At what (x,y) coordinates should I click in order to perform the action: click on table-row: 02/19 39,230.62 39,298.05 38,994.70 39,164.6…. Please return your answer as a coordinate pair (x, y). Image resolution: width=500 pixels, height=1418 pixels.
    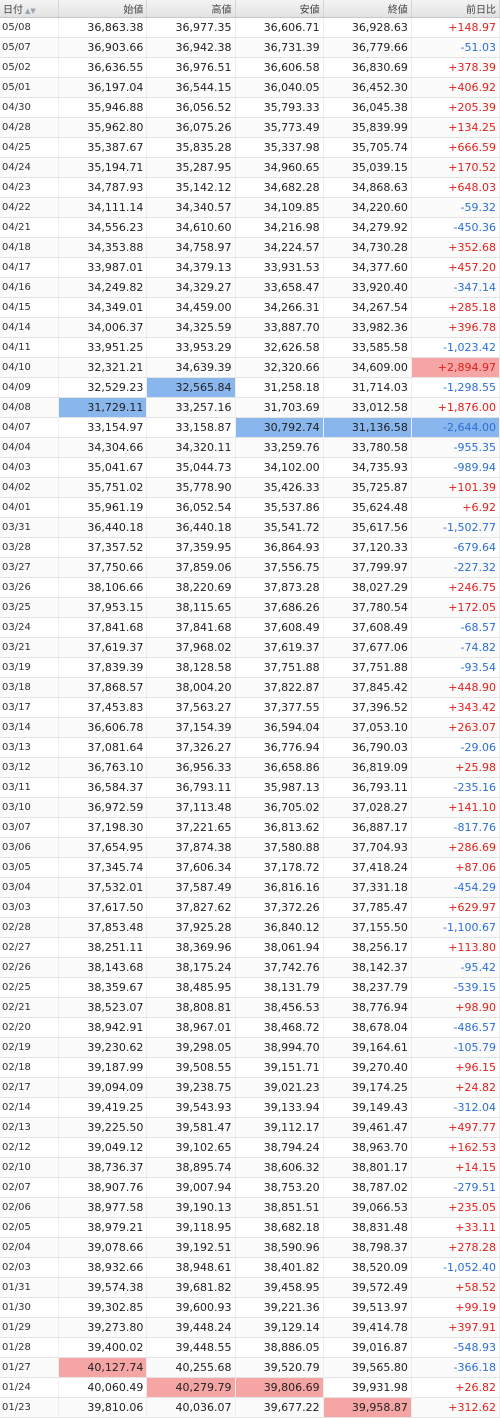
    Looking at the image, I should click on (250, 1047).